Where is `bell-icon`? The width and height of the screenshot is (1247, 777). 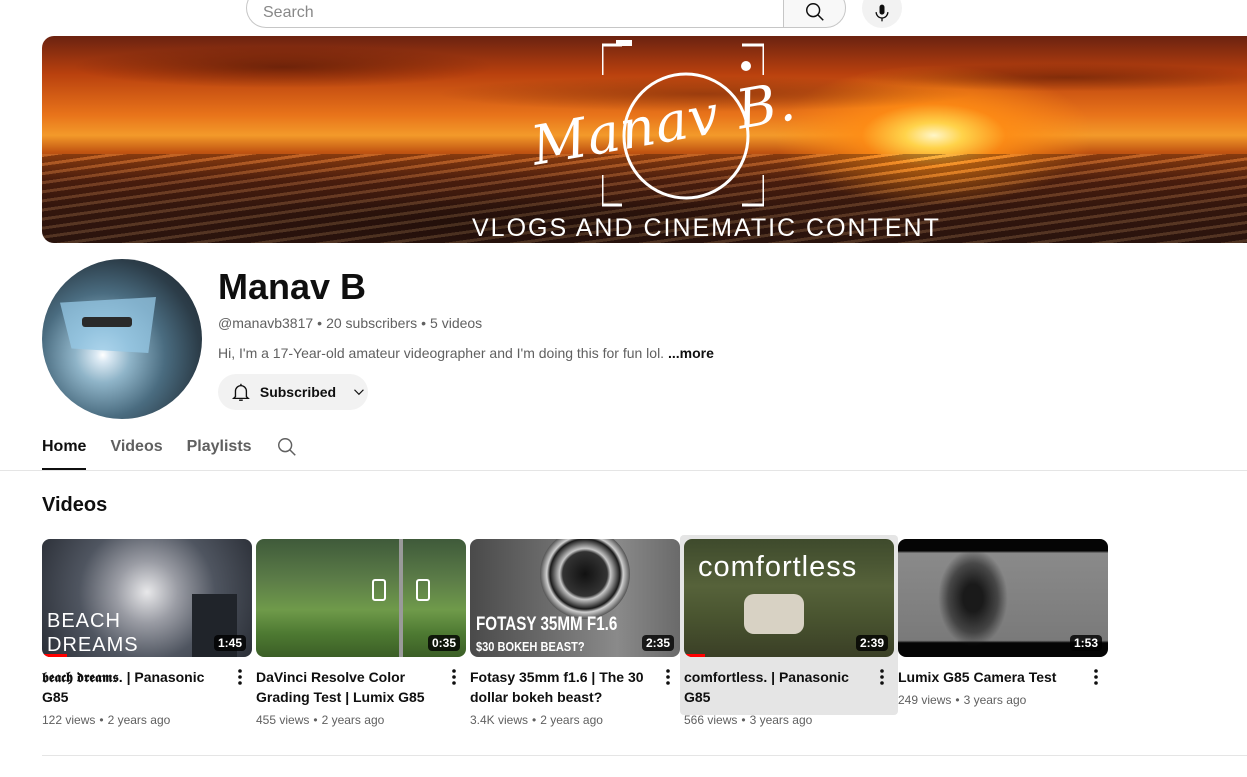
bell-icon is located at coordinates (240, 392).